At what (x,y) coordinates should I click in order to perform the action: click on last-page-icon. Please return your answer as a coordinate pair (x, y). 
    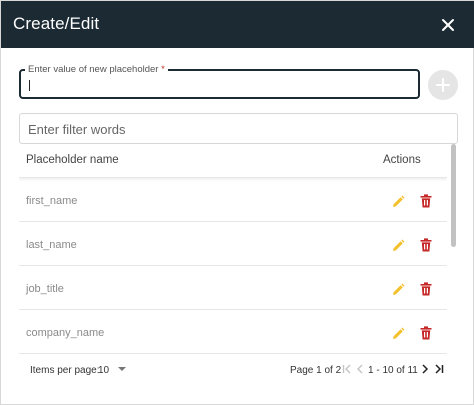
    Looking at the image, I should click on (439, 369).